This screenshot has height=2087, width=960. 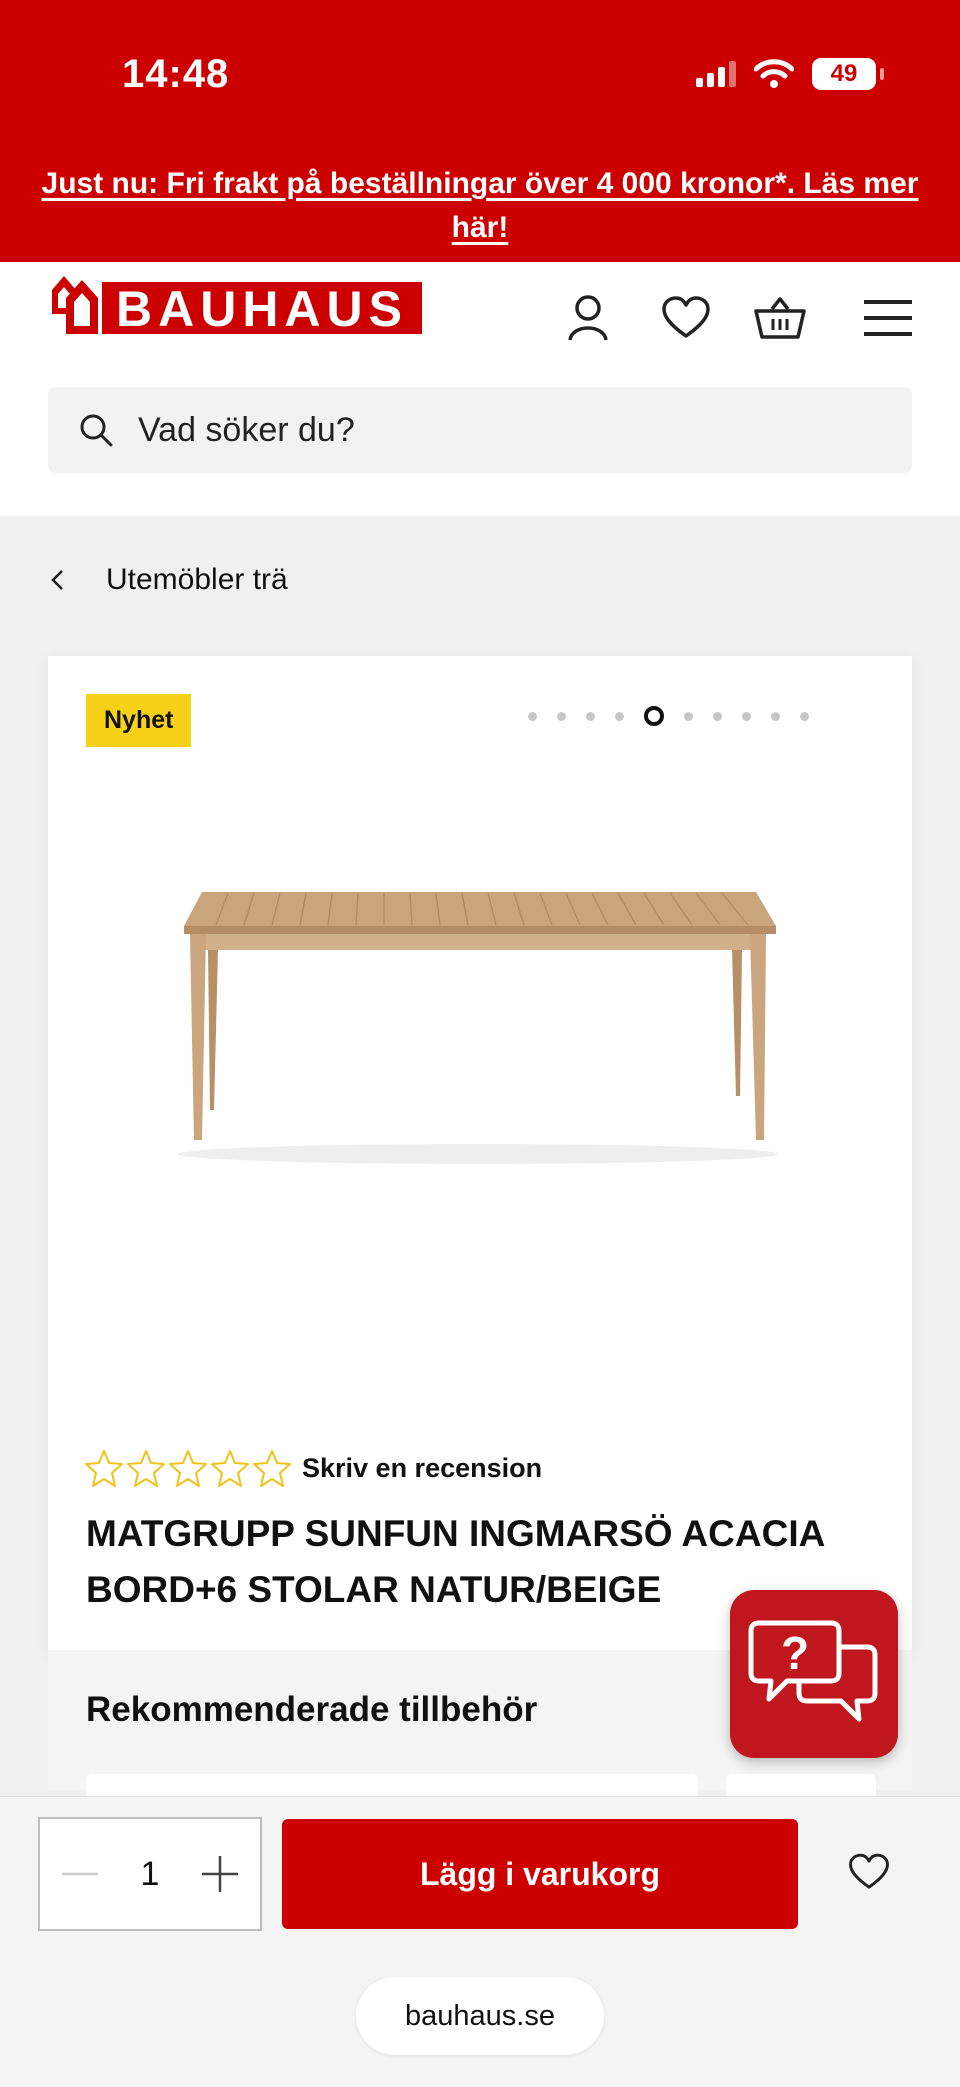 I want to click on gallery-dots, so click(x=668, y=716).